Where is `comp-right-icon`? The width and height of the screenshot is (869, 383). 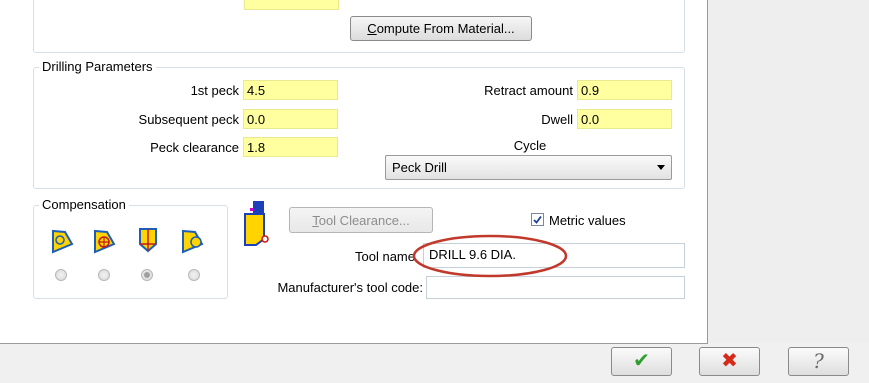
comp-right-icon is located at coordinates (193, 241).